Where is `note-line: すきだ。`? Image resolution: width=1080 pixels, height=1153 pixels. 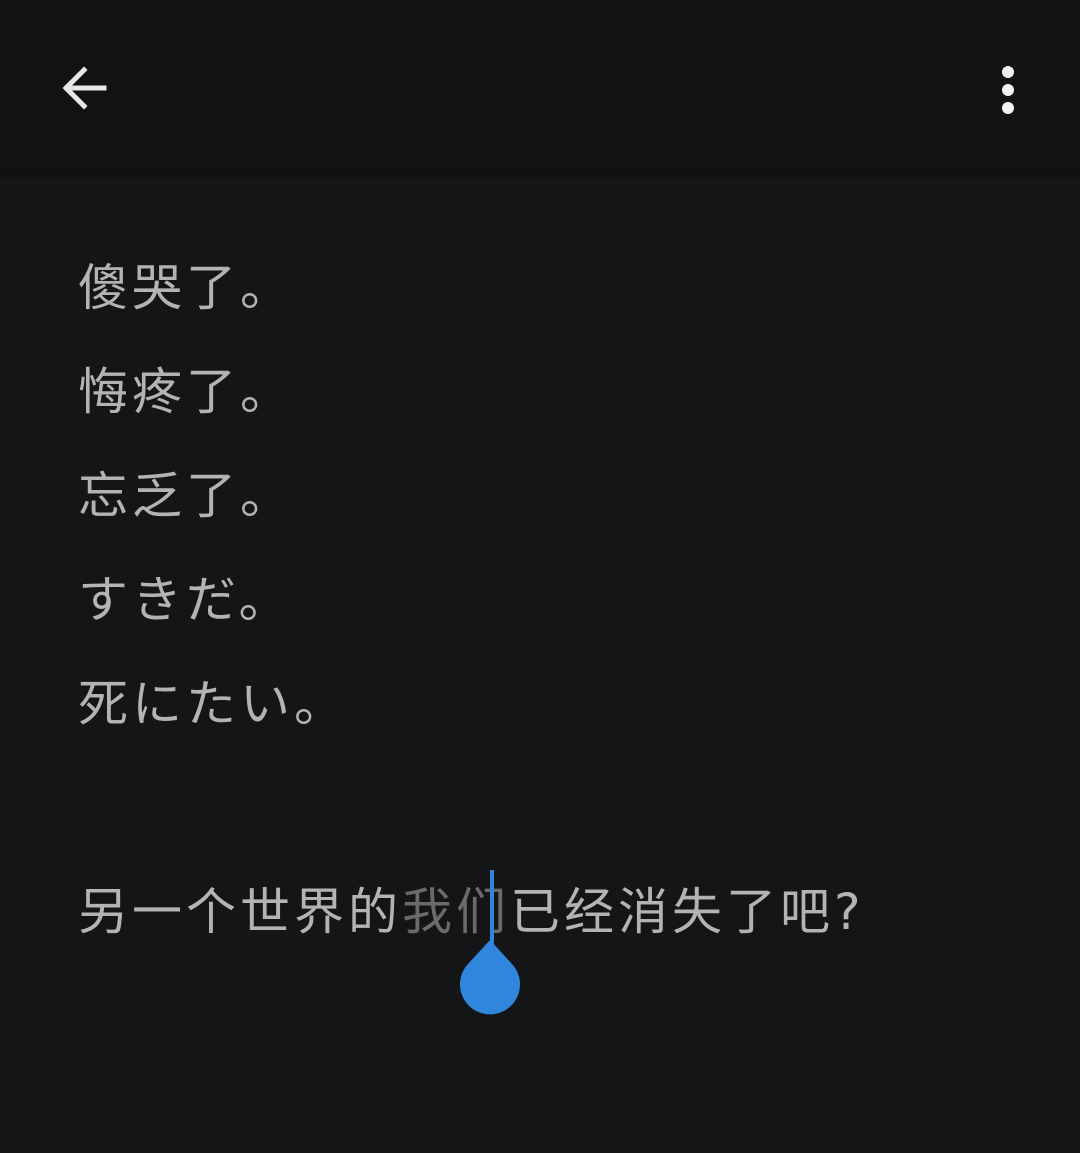
note-line: すきだ。 is located at coordinates (548, 600).